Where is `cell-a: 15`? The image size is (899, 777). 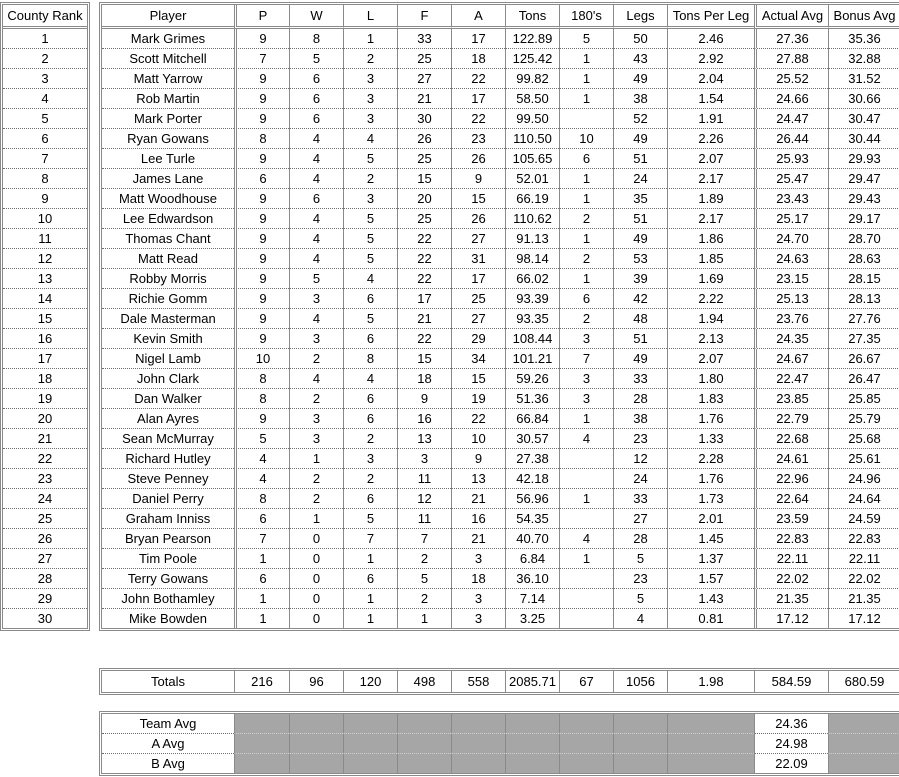 cell-a: 15 is located at coordinates (478, 199).